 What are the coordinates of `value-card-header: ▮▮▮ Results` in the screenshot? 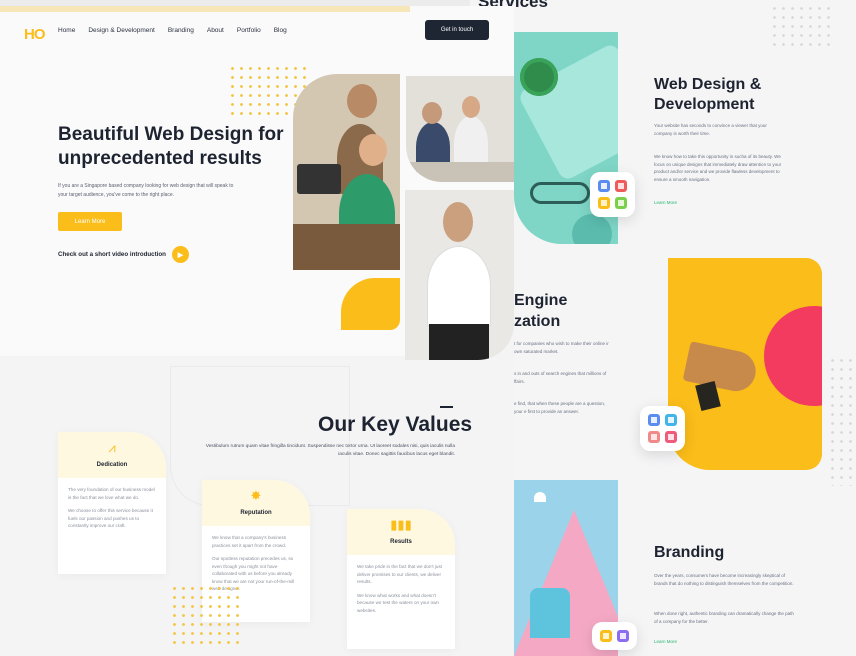 It's located at (401, 532).